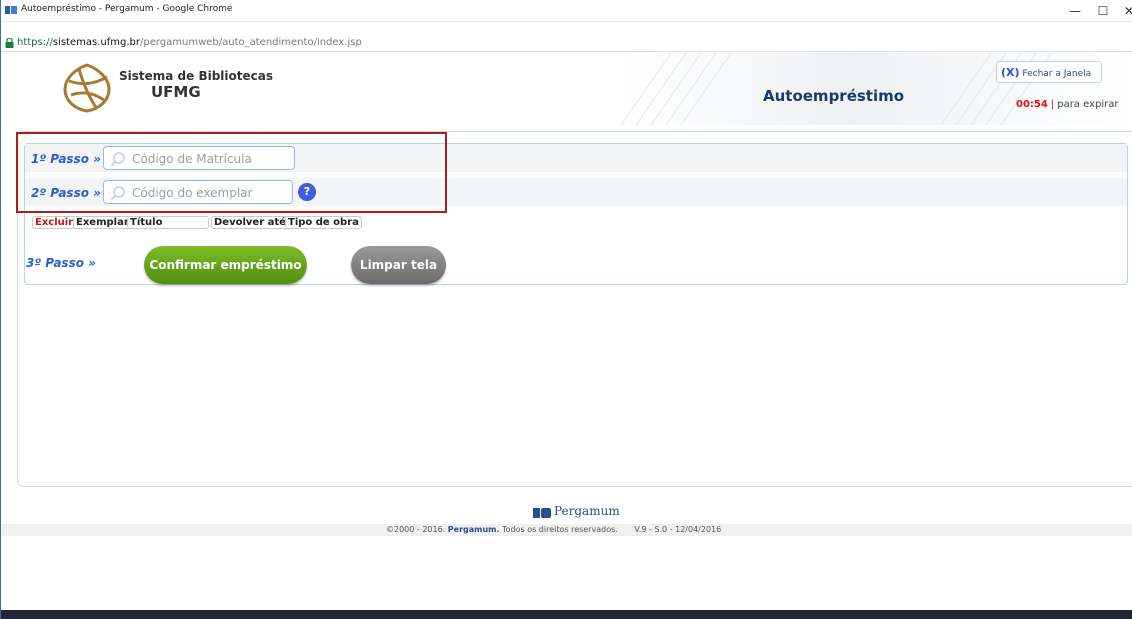 The image size is (1132, 619). What do you see at coordinates (54, 222) in the screenshot?
I see `column-header-excluir: Excluir` at bounding box center [54, 222].